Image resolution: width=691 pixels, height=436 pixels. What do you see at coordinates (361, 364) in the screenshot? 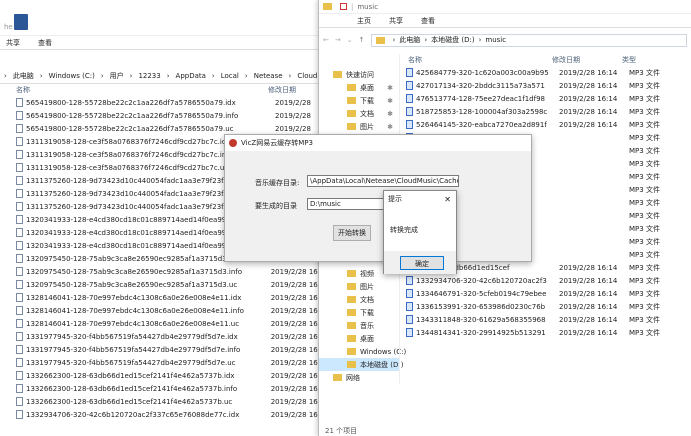
I see `nav-item: 本地磁盘 (D:)` at bounding box center [361, 364].